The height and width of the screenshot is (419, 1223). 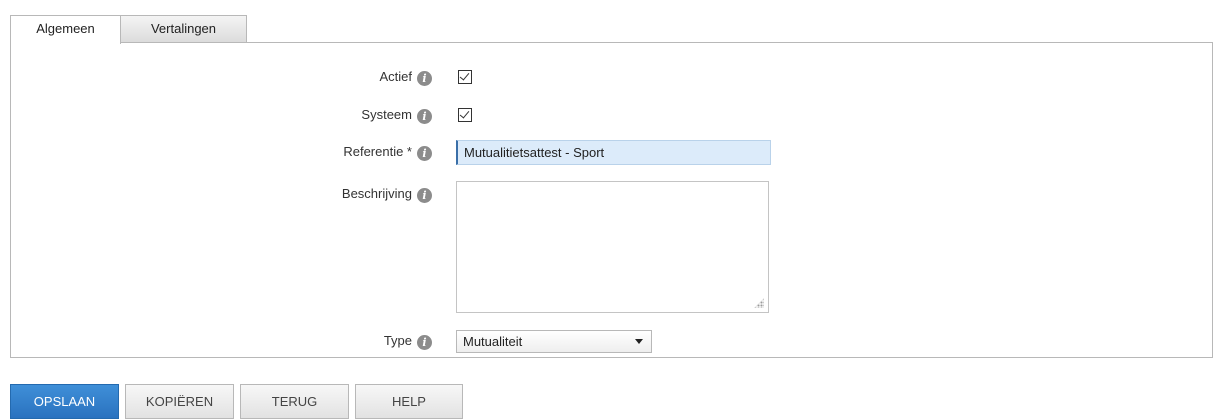 I want to click on beschrijving-textarea, so click(x=612, y=247).